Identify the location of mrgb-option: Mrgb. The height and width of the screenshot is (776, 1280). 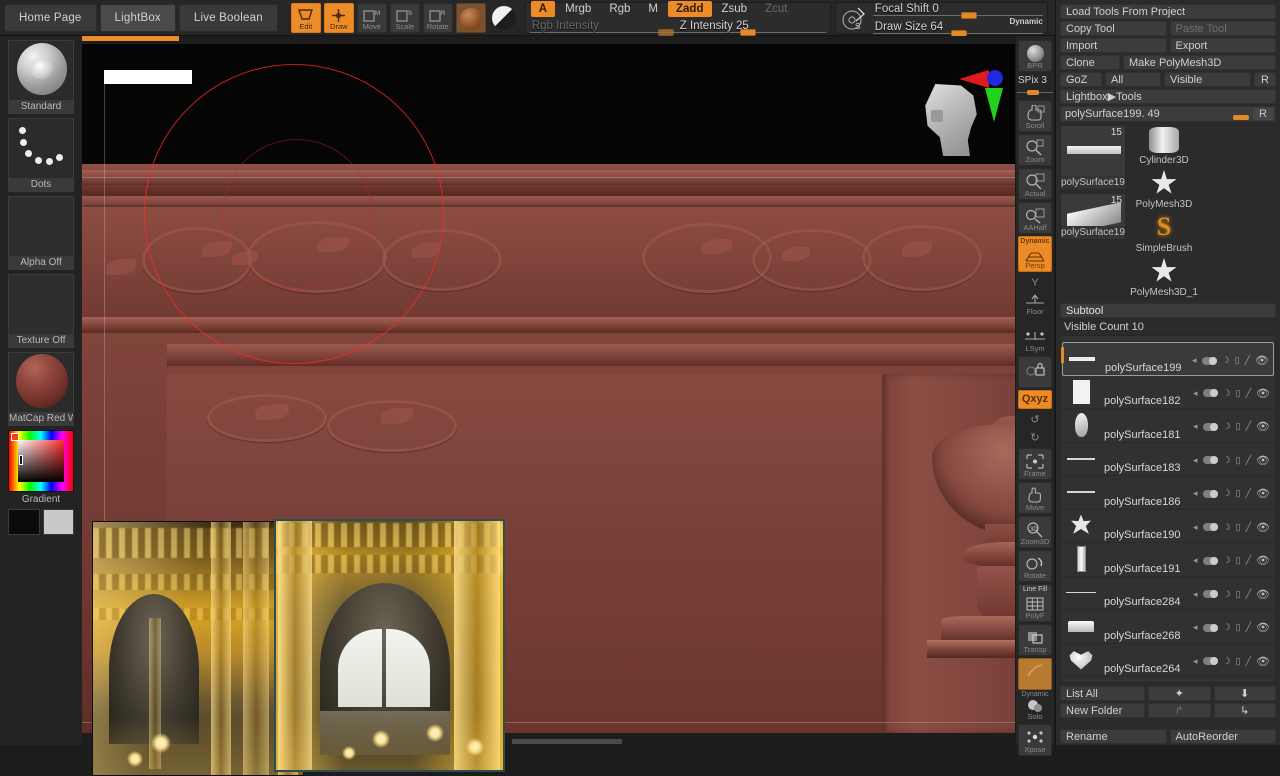
(578, 9).